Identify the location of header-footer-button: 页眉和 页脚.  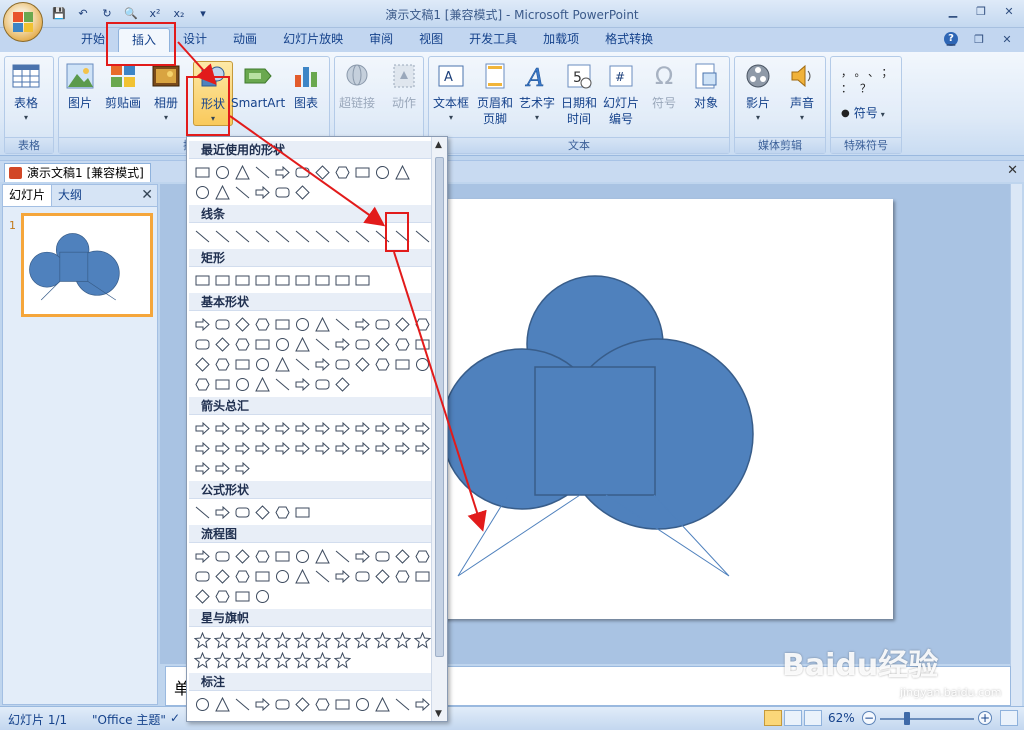
(495, 94).